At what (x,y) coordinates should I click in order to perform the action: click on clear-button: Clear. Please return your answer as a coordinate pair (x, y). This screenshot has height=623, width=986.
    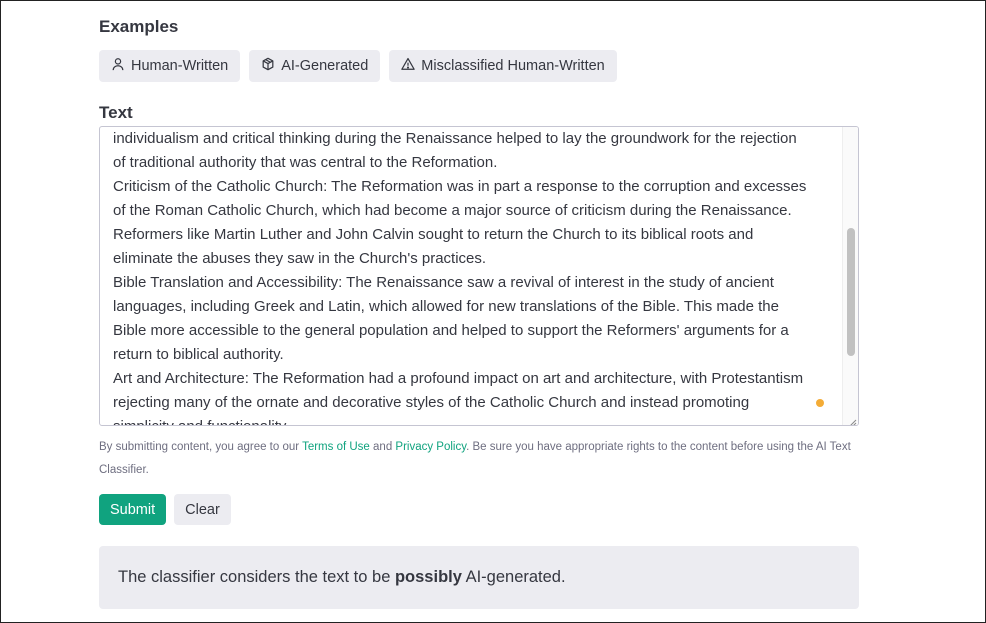
    Looking at the image, I should click on (202, 509).